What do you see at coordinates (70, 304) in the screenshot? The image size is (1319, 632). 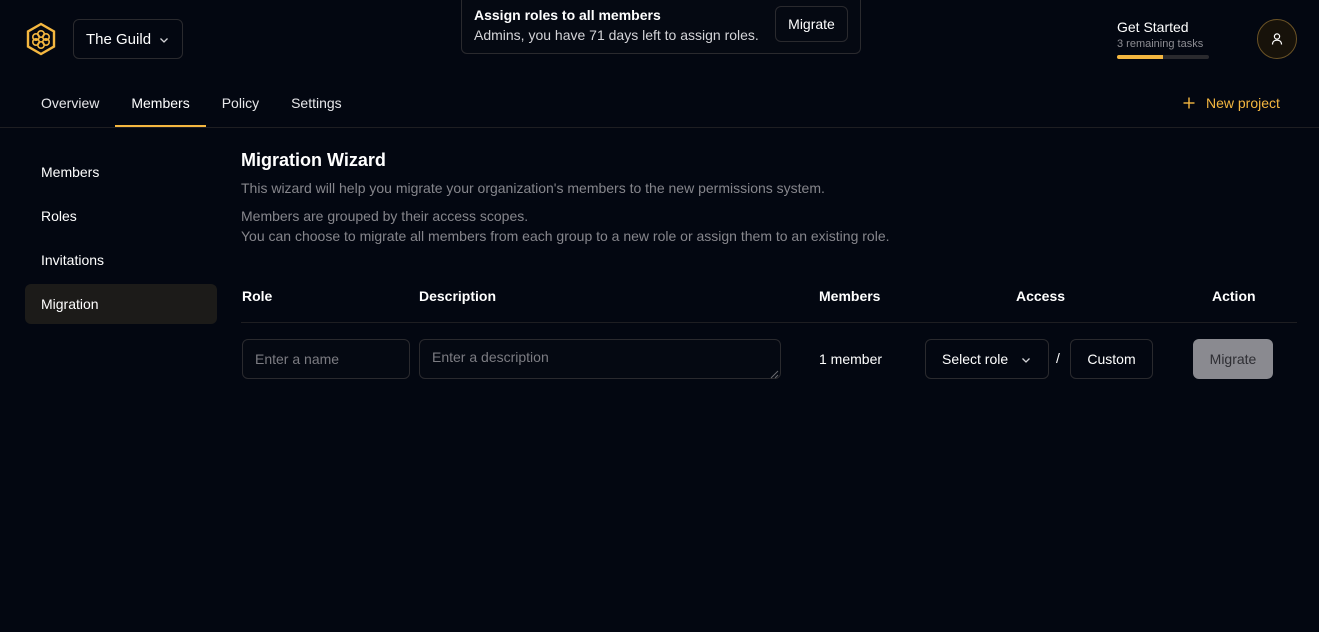 I see `sidebar-item-label: Migration` at bounding box center [70, 304].